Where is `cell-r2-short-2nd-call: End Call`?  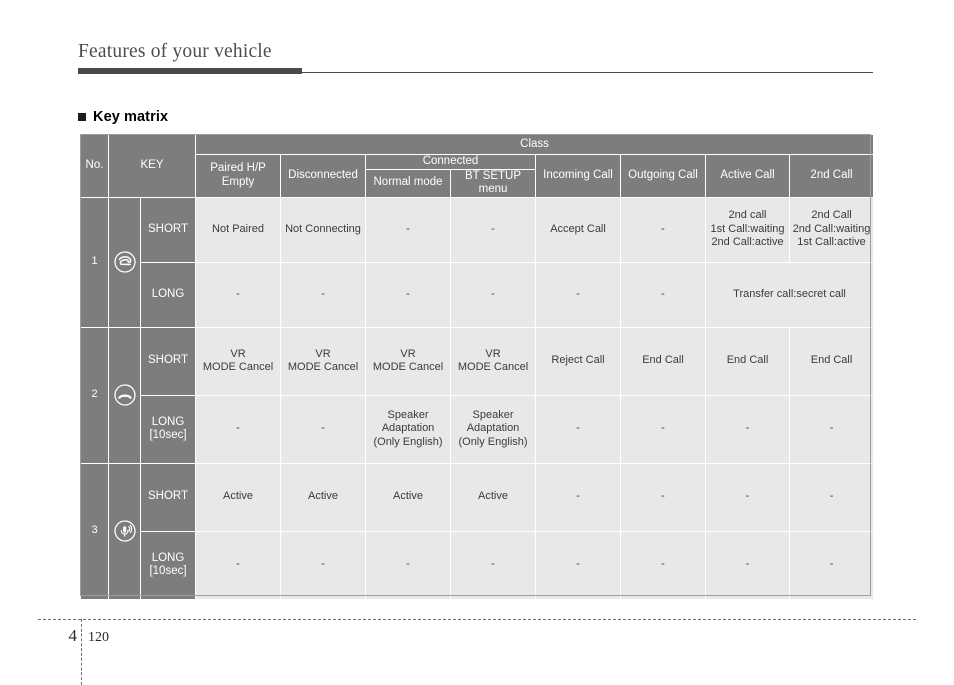 cell-r2-short-2nd-call: End Call is located at coordinates (832, 361).